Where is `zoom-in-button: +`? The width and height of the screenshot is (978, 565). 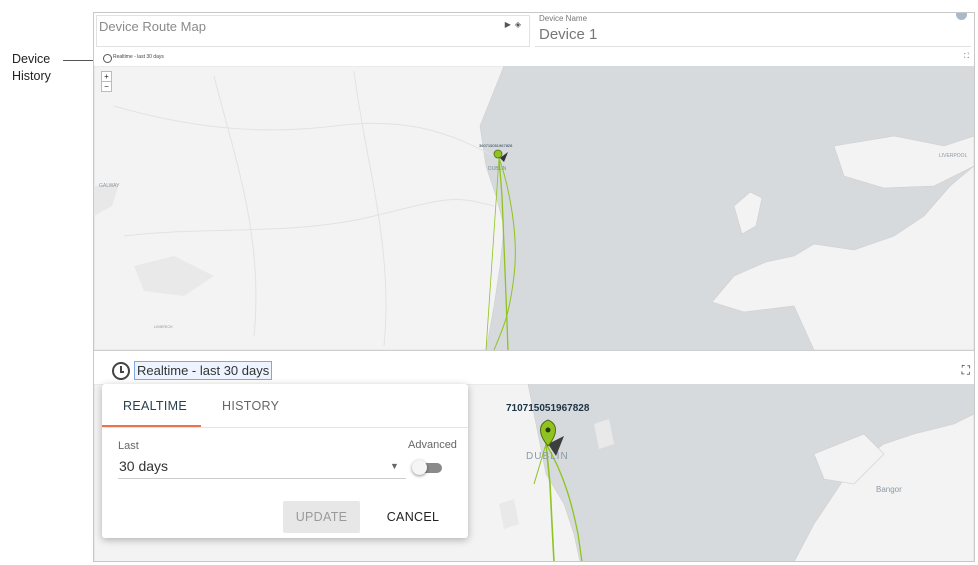
zoom-in-button: + is located at coordinates (106, 76).